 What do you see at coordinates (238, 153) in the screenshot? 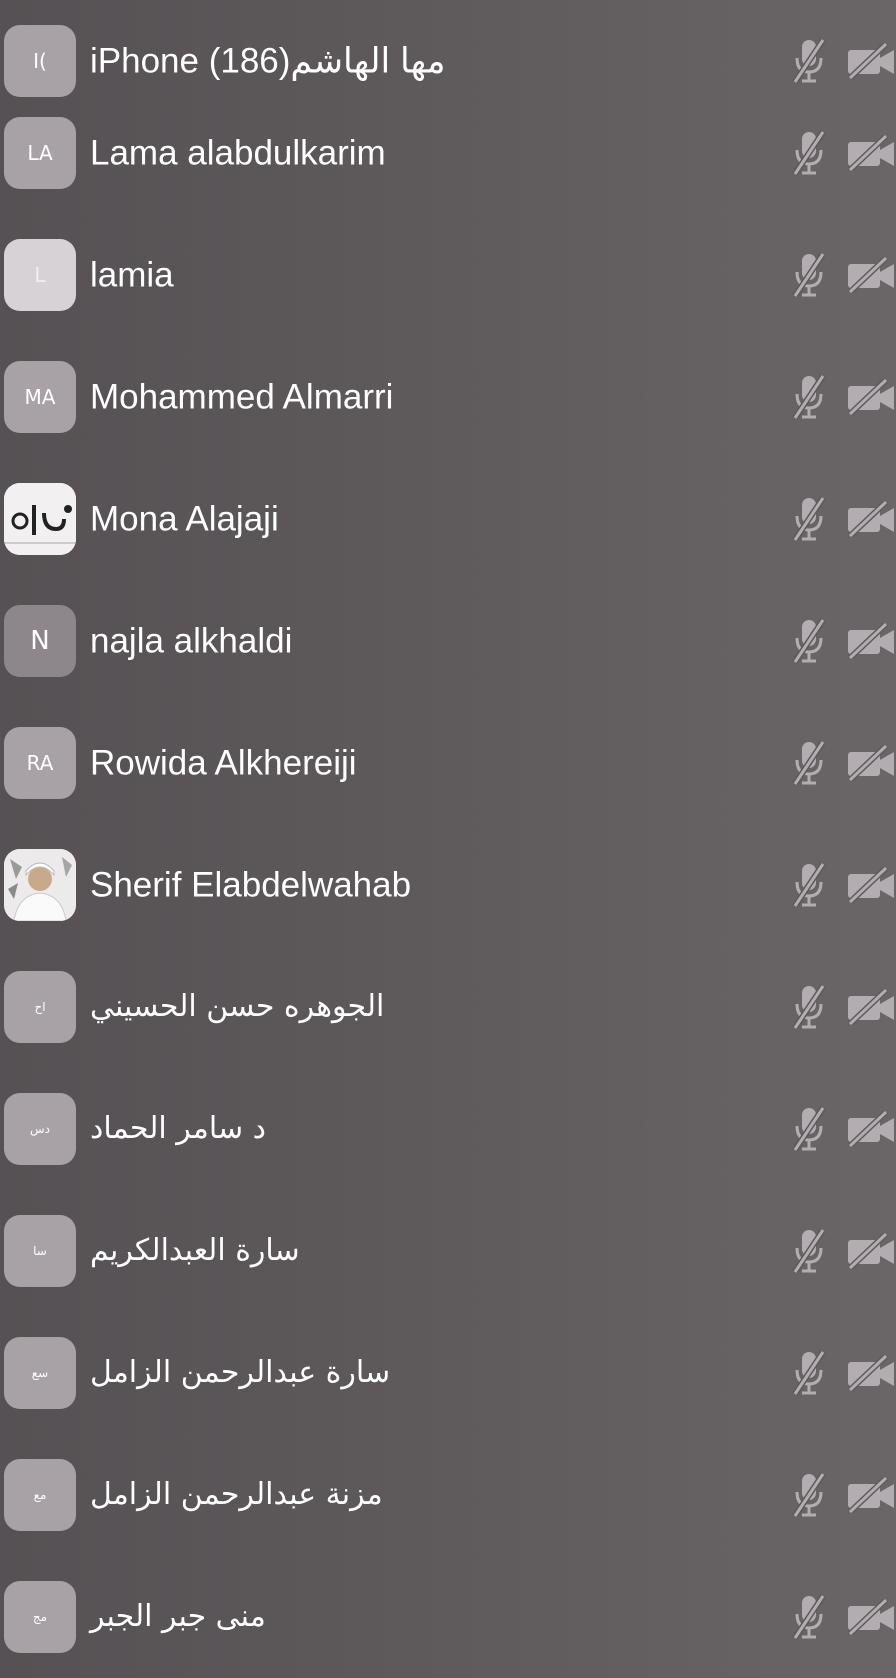
I see `participant-name: Lama alabdulkarim` at bounding box center [238, 153].